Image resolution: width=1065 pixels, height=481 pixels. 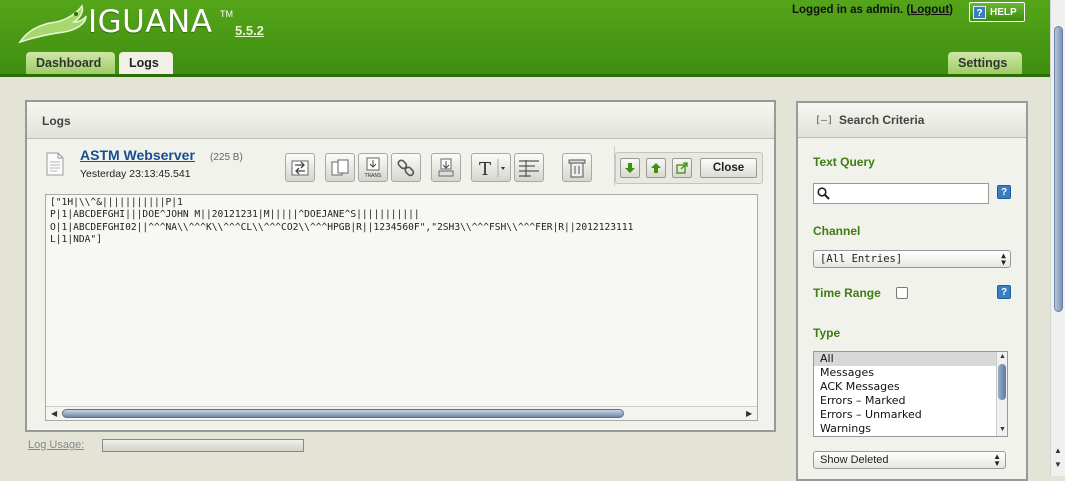 I want to click on previous-message-button, so click(x=656, y=168).